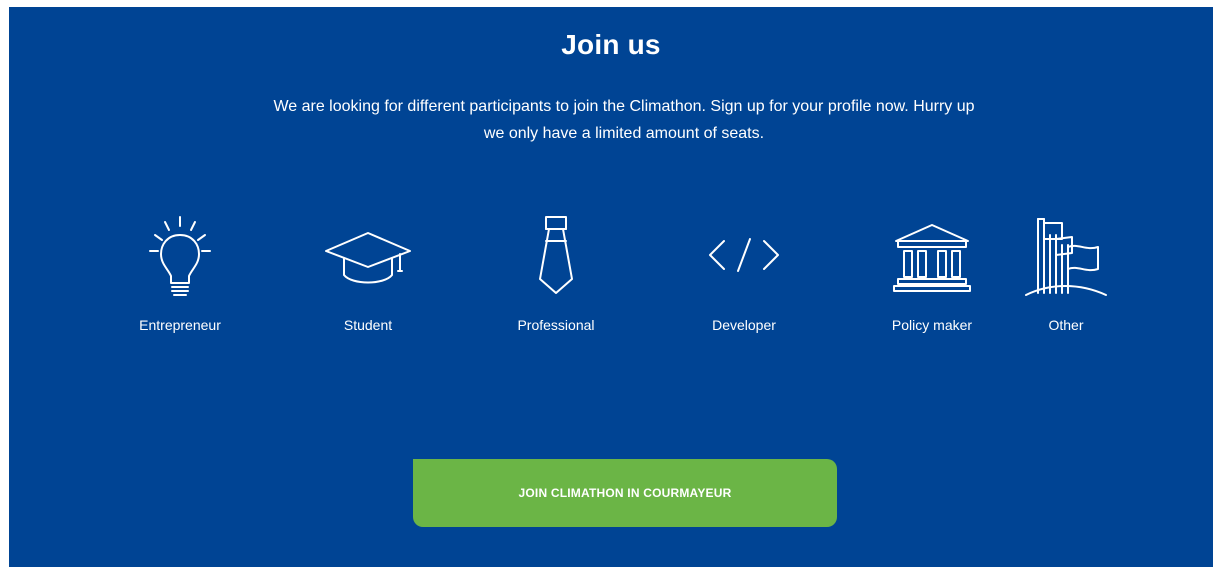 This screenshot has height=567, width=1220. Describe the element at coordinates (368, 325) in the screenshot. I see `role-label-student: Student` at that location.